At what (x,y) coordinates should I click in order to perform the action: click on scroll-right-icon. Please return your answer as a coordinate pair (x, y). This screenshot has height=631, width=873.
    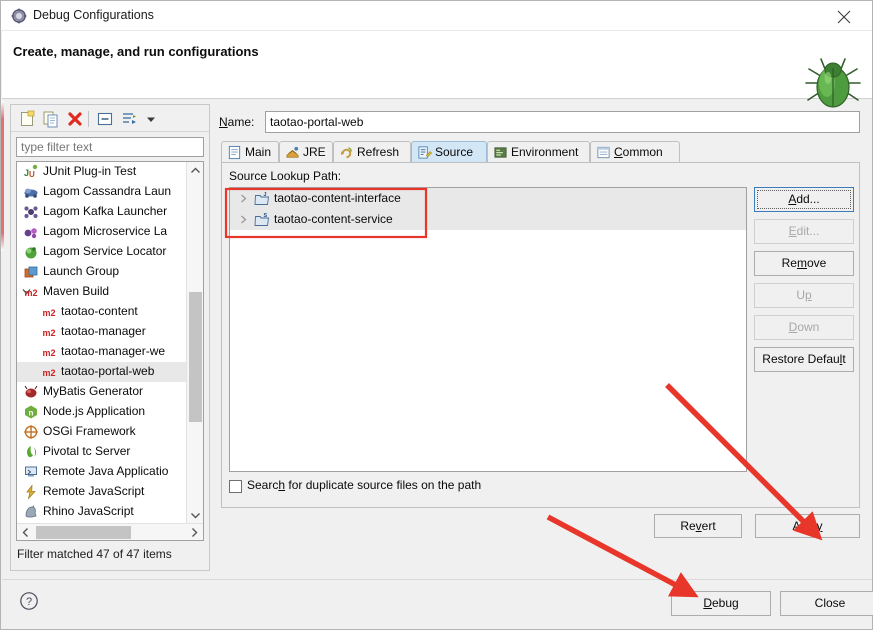
    Looking at the image, I should click on (194, 532).